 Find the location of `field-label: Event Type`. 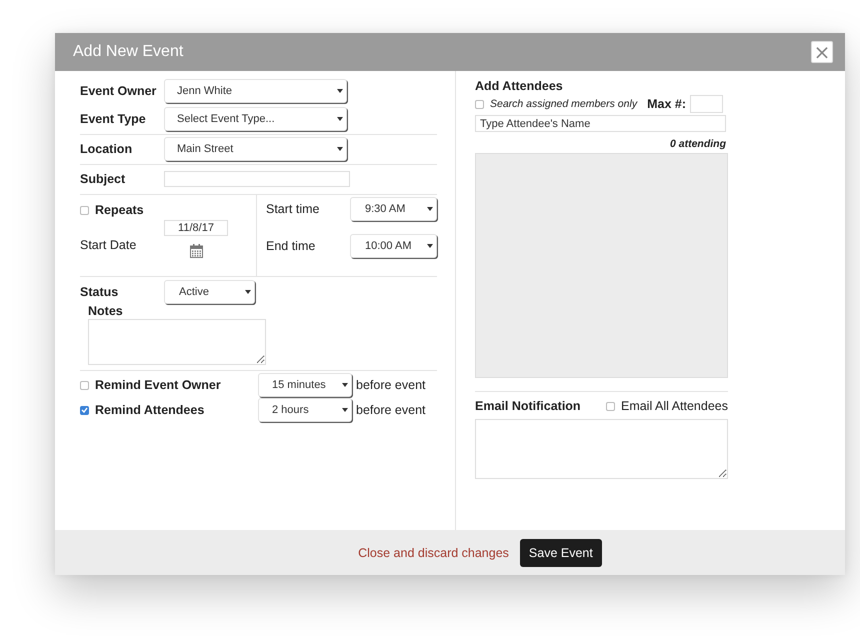

field-label: Event Type is located at coordinates (113, 119).